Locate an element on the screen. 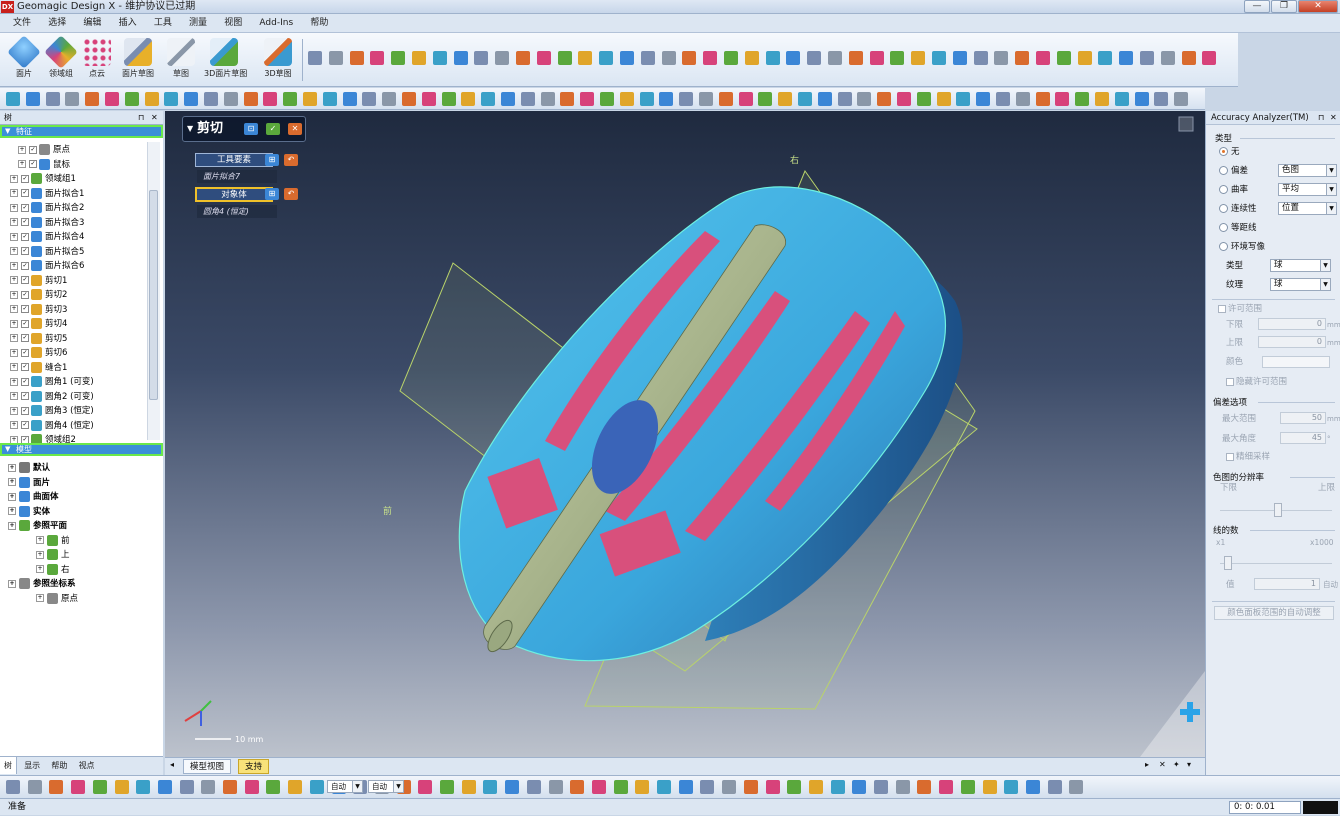 The height and width of the screenshot is (816, 1340). restore-button: ❐ is located at coordinates (1284, 6).